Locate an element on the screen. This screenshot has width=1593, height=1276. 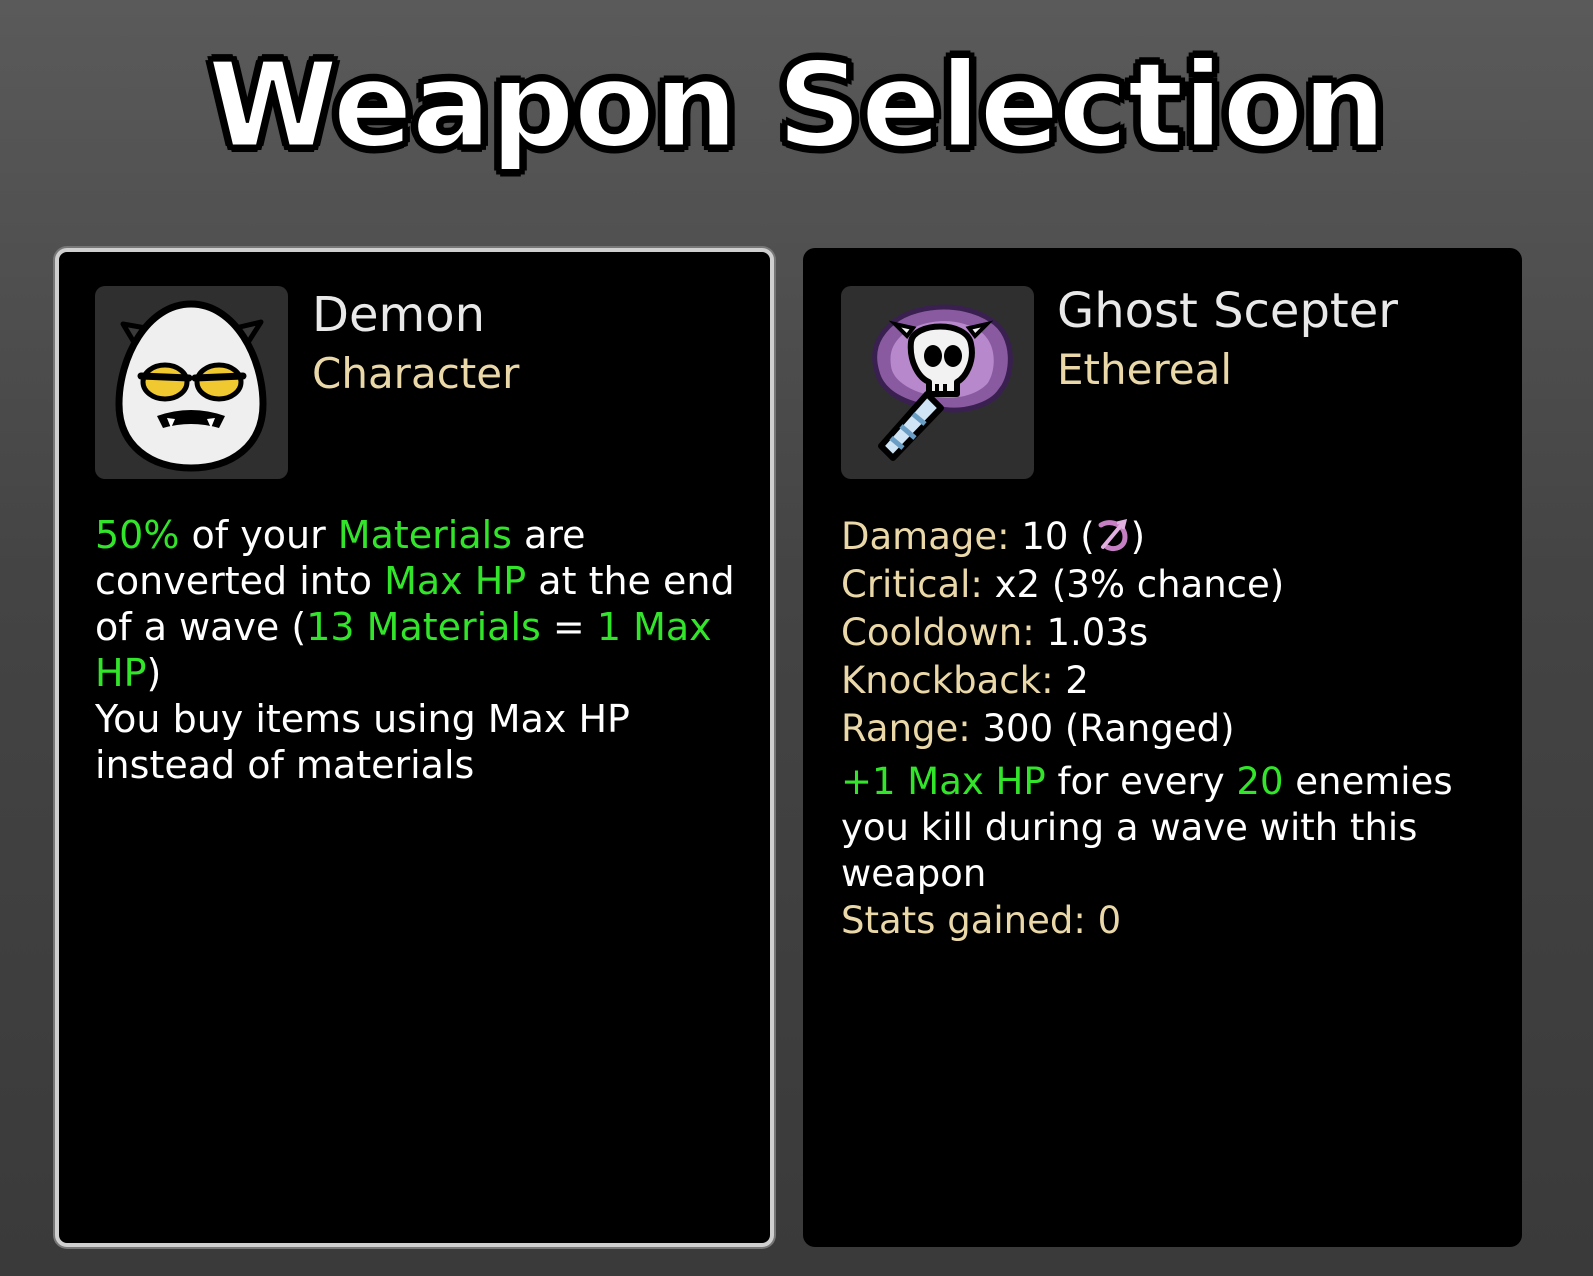
plain-text: of your is located at coordinates (258, 535).